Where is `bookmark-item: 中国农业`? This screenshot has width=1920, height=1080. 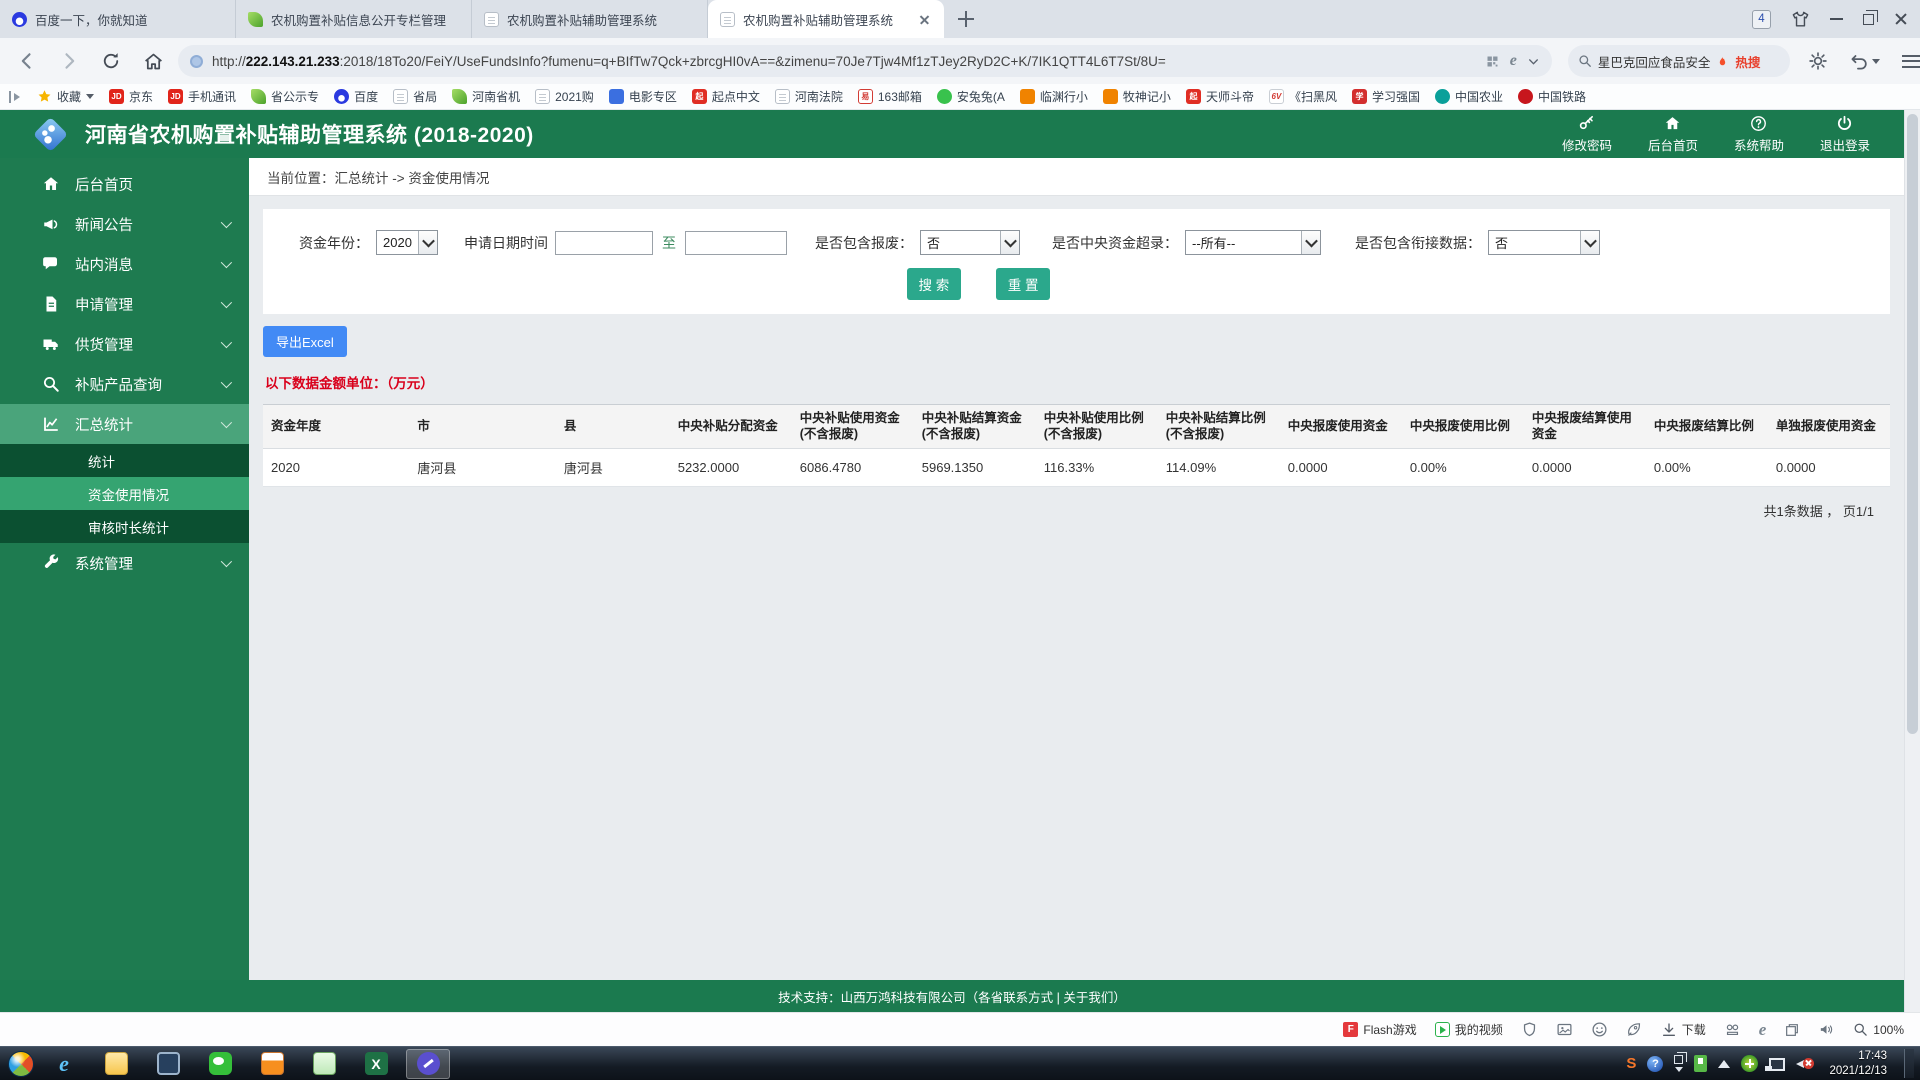 bookmark-item: 中国农业 is located at coordinates (1468, 96).